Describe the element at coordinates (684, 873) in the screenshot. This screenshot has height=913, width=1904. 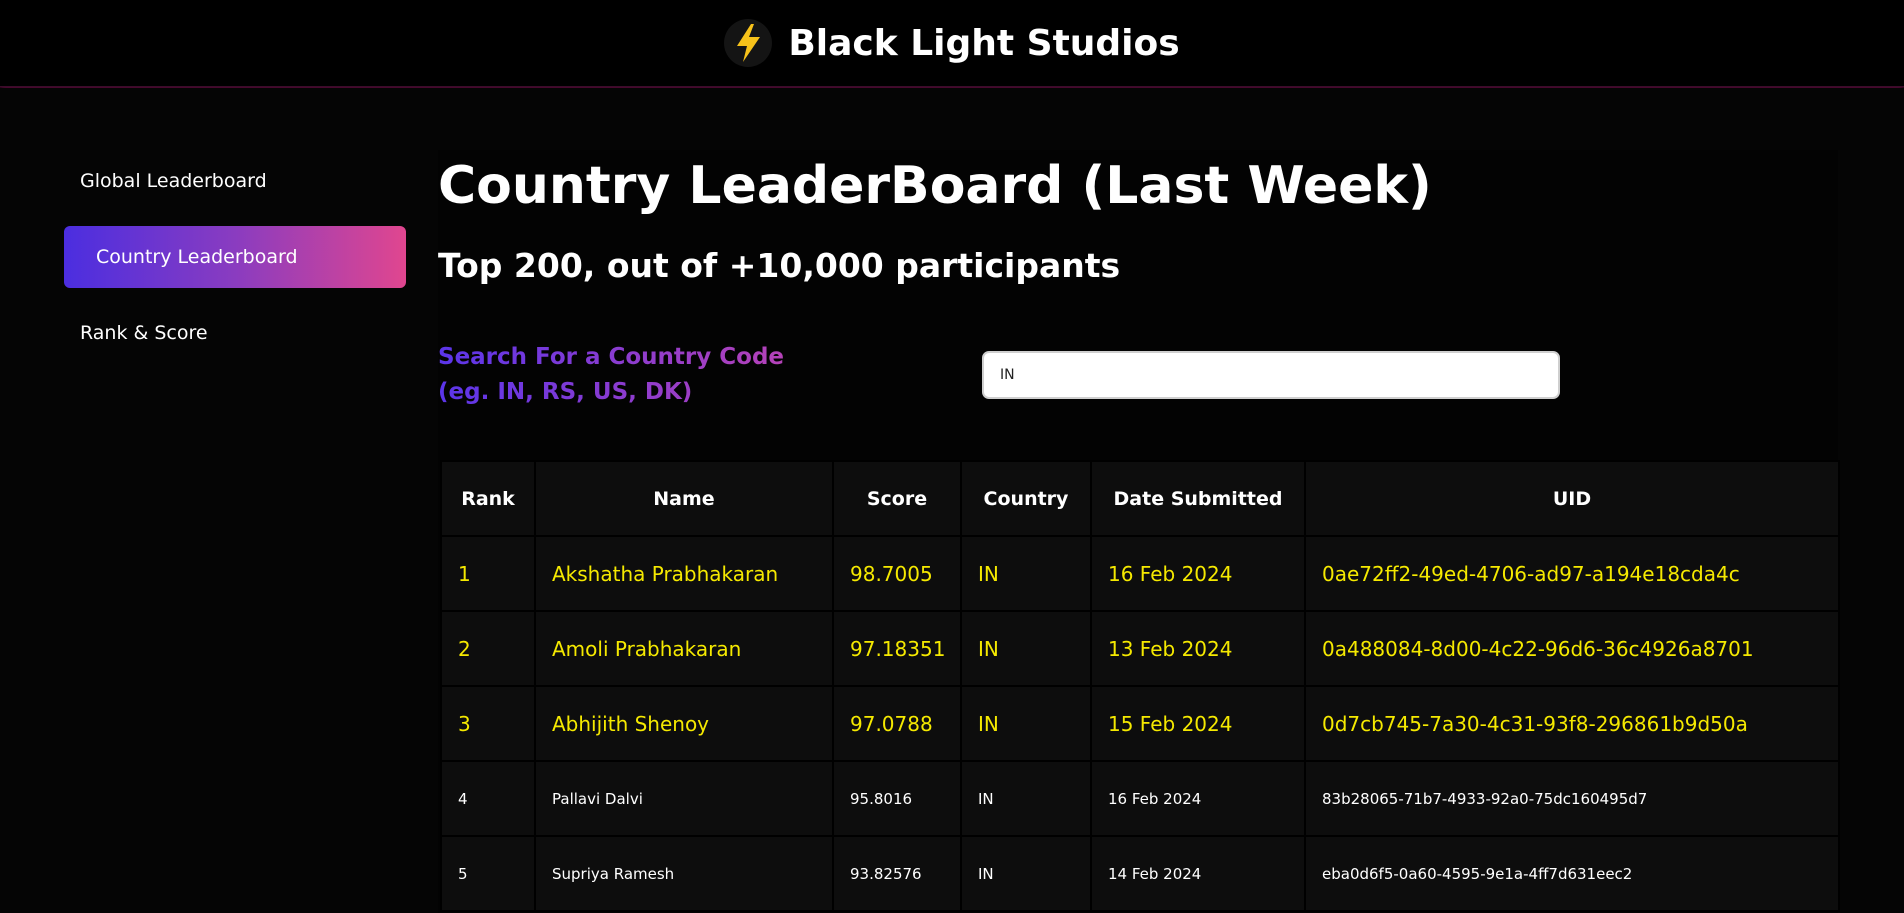
I see `cell-name: Supriya Ramesh` at that location.